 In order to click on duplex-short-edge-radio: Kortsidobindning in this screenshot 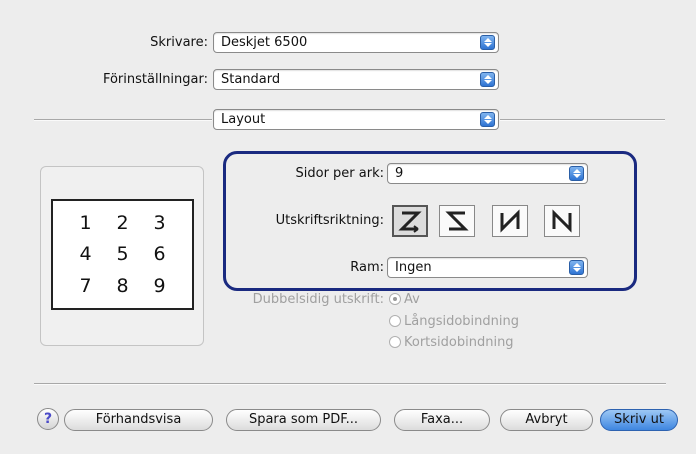, I will do `click(451, 342)`.